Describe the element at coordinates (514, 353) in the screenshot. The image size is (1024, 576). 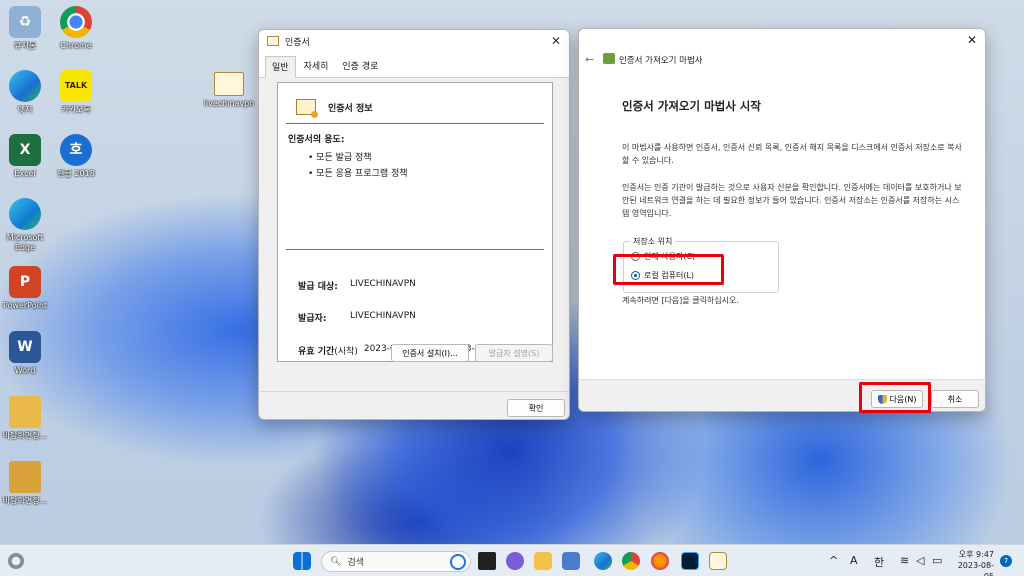
I see `issuer-statement-button: 발급자 설명(S)` at that location.